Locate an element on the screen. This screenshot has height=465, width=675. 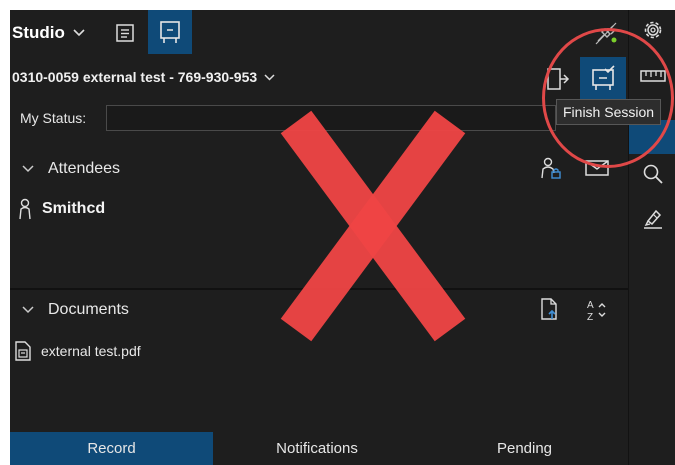
tab-pending: Pending is located at coordinates (524, 448).